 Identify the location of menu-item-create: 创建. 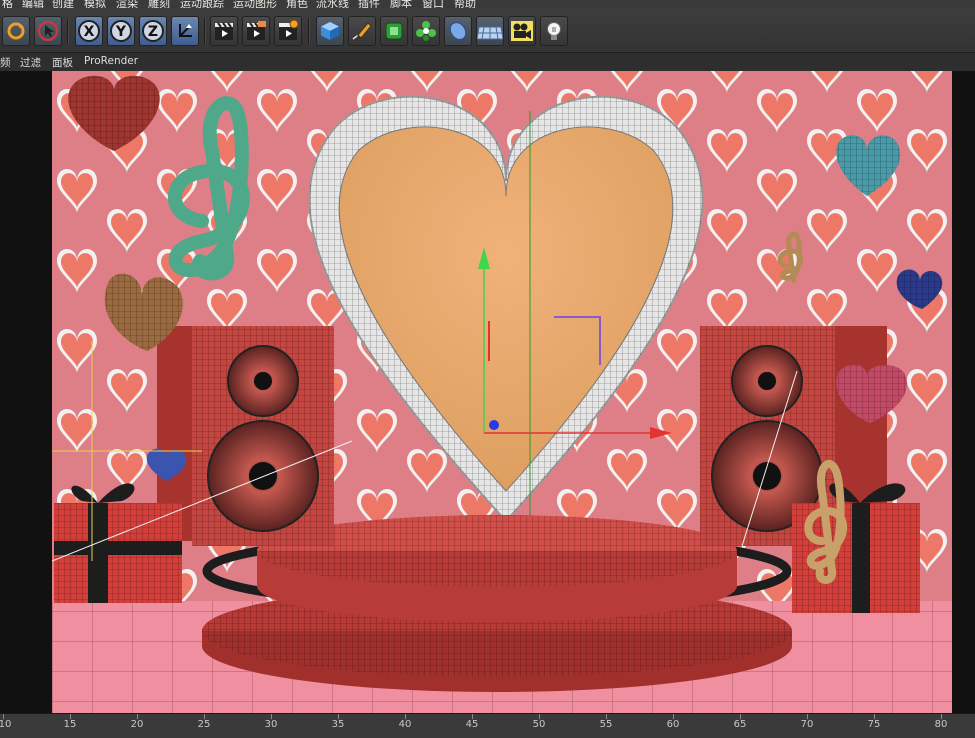
(63, 4).